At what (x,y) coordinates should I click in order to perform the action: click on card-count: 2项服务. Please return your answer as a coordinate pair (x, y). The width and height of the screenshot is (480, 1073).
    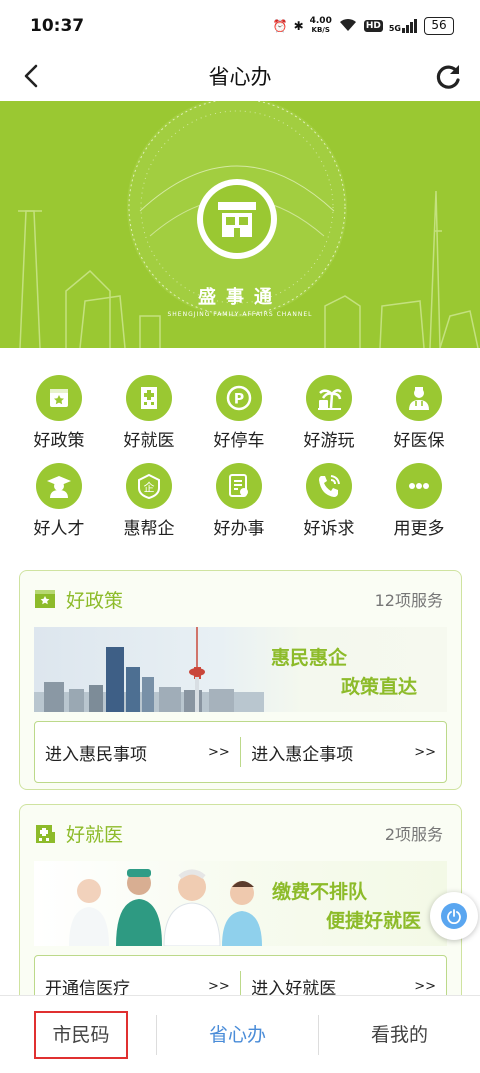
    Looking at the image, I should click on (413, 834).